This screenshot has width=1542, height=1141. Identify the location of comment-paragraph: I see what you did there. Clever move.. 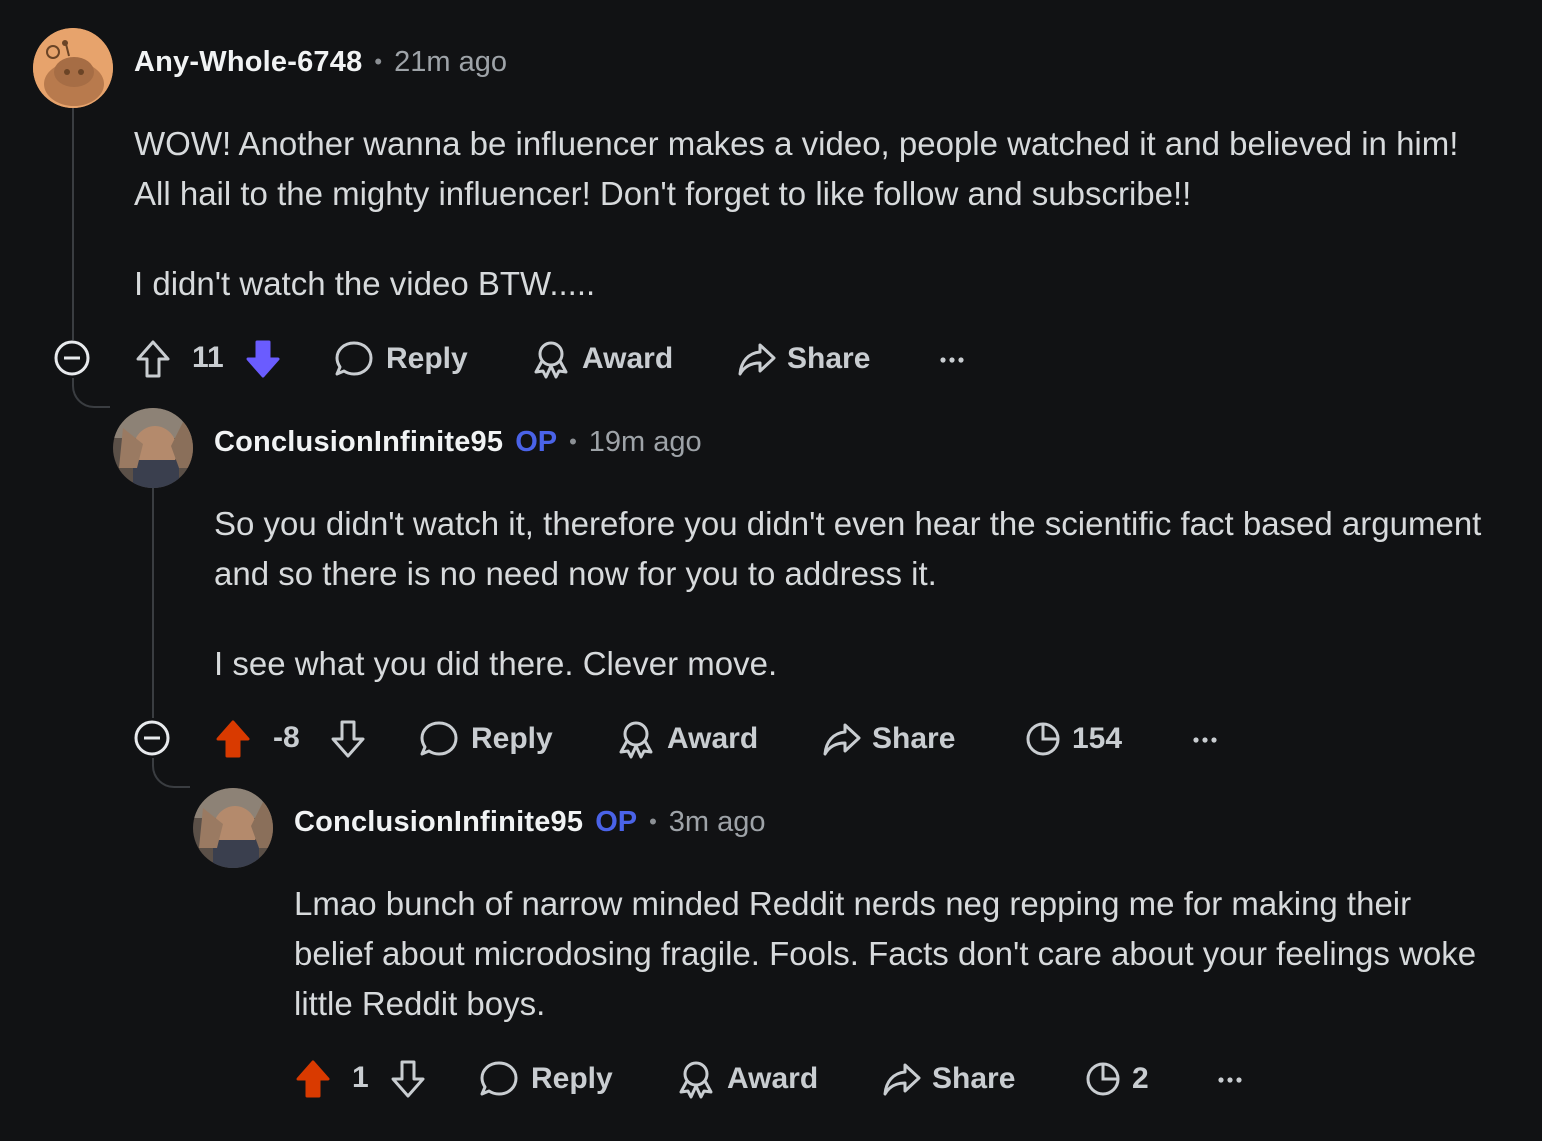
(496, 663).